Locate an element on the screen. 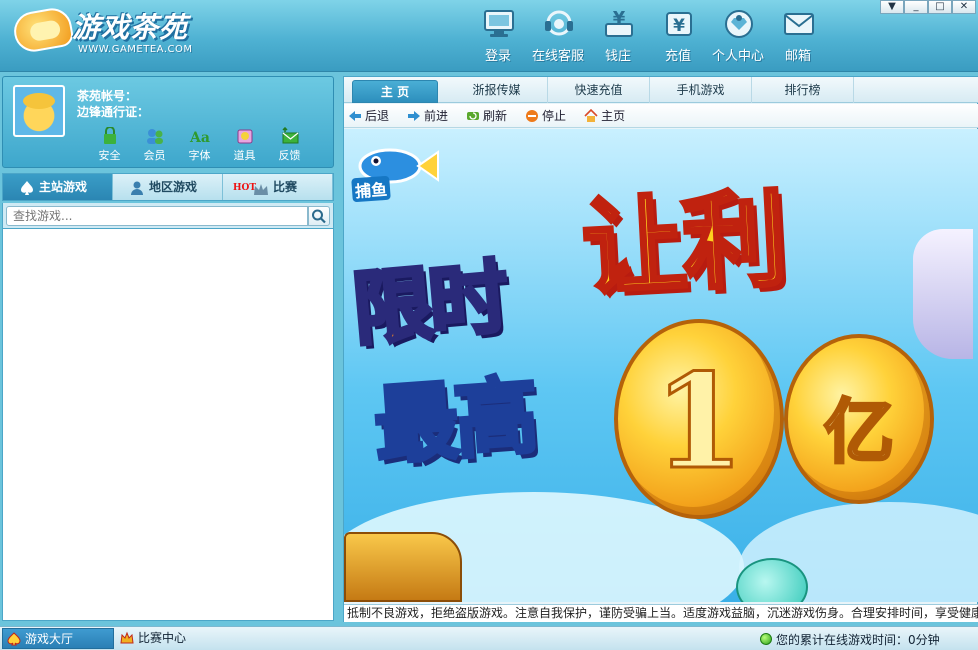 This screenshot has width=978, height=650. font-icon: Aa is located at coordinates (199, 137).